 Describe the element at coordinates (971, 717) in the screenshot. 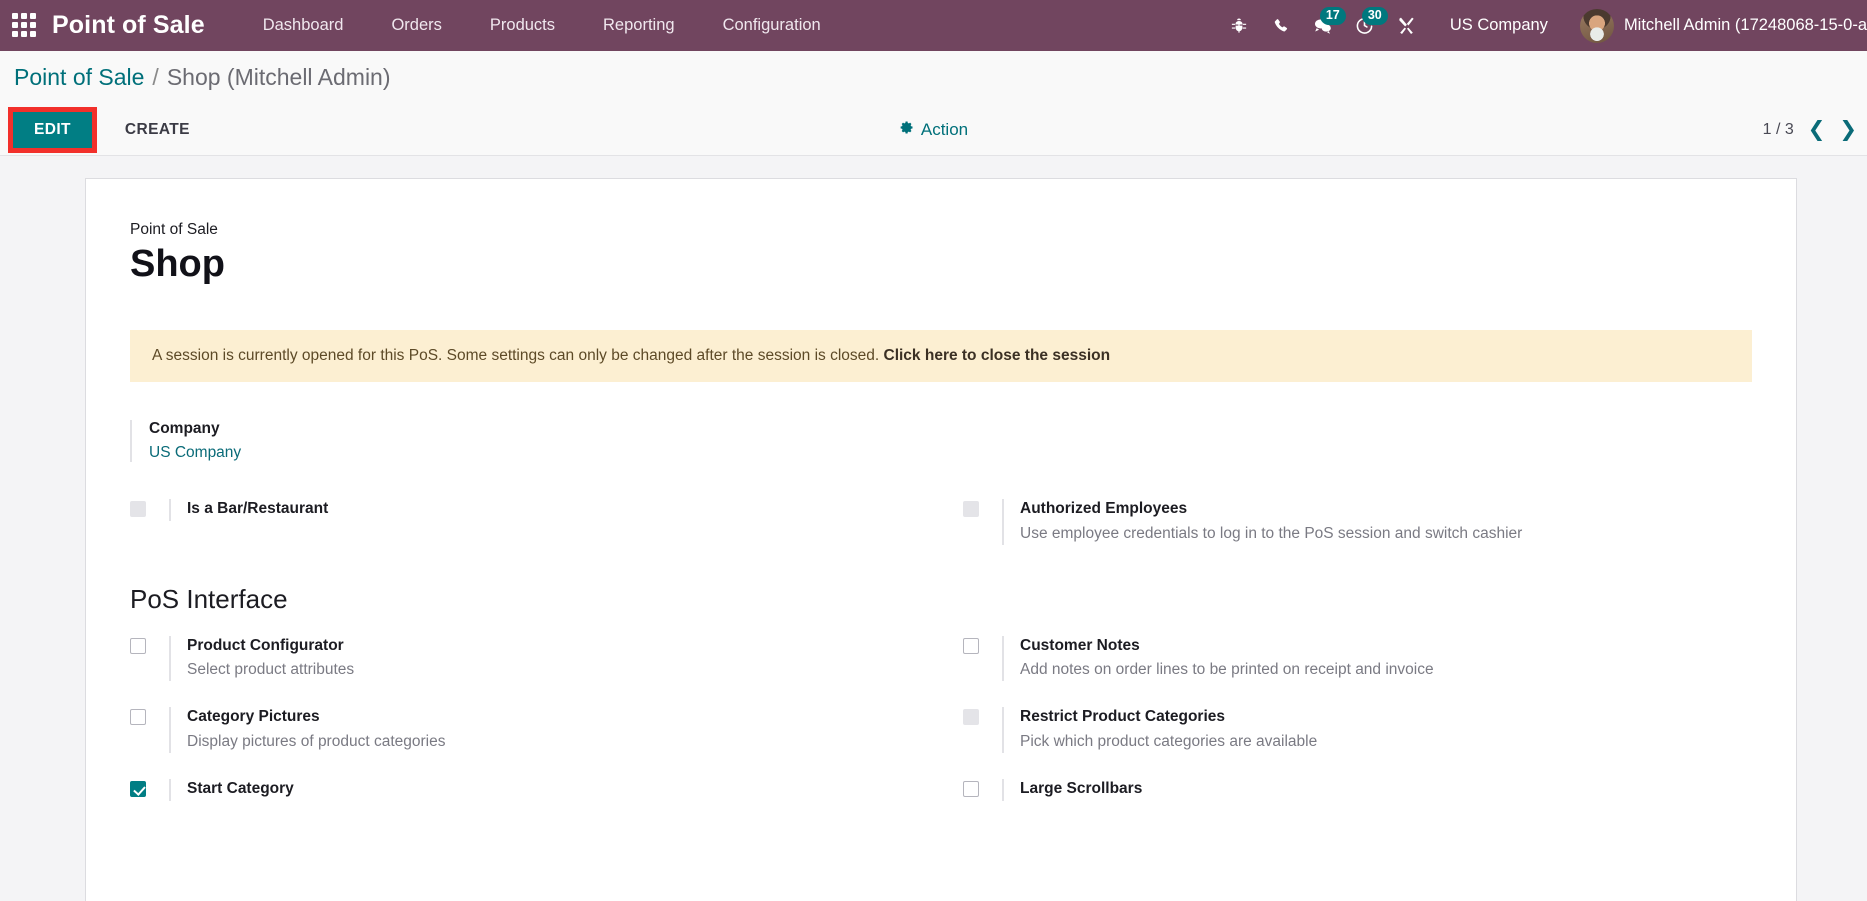

I see `checkbox-restrict-product-categories` at that location.